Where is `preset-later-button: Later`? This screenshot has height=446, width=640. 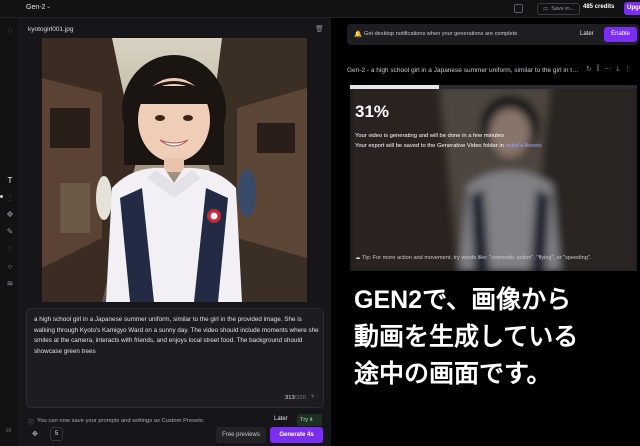
preset-later-button: Later is located at coordinates (281, 419).